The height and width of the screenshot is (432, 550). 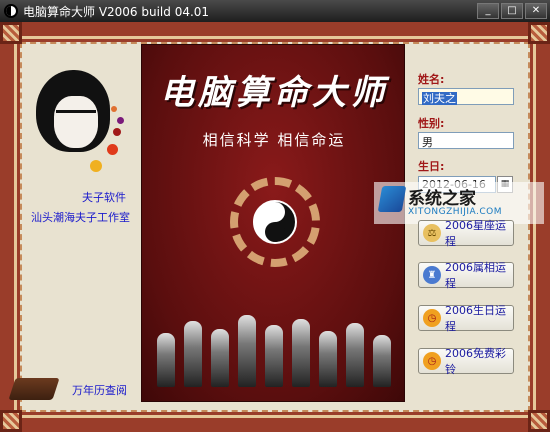 What do you see at coordinates (392, 199) in the screenshot?
I see `watermark-logo-icon` at bounding box center [392, 199].